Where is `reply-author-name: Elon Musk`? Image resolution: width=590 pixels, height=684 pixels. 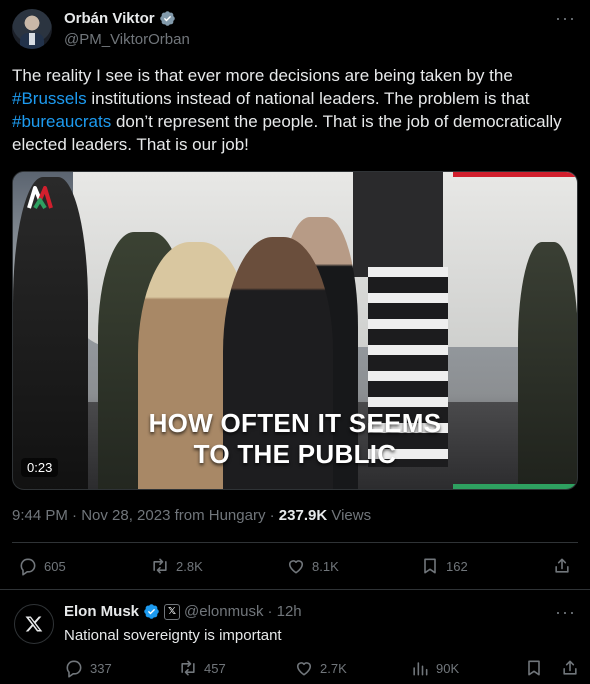
reply-author-name: Elon Musk is located at coordinates (101, 611).